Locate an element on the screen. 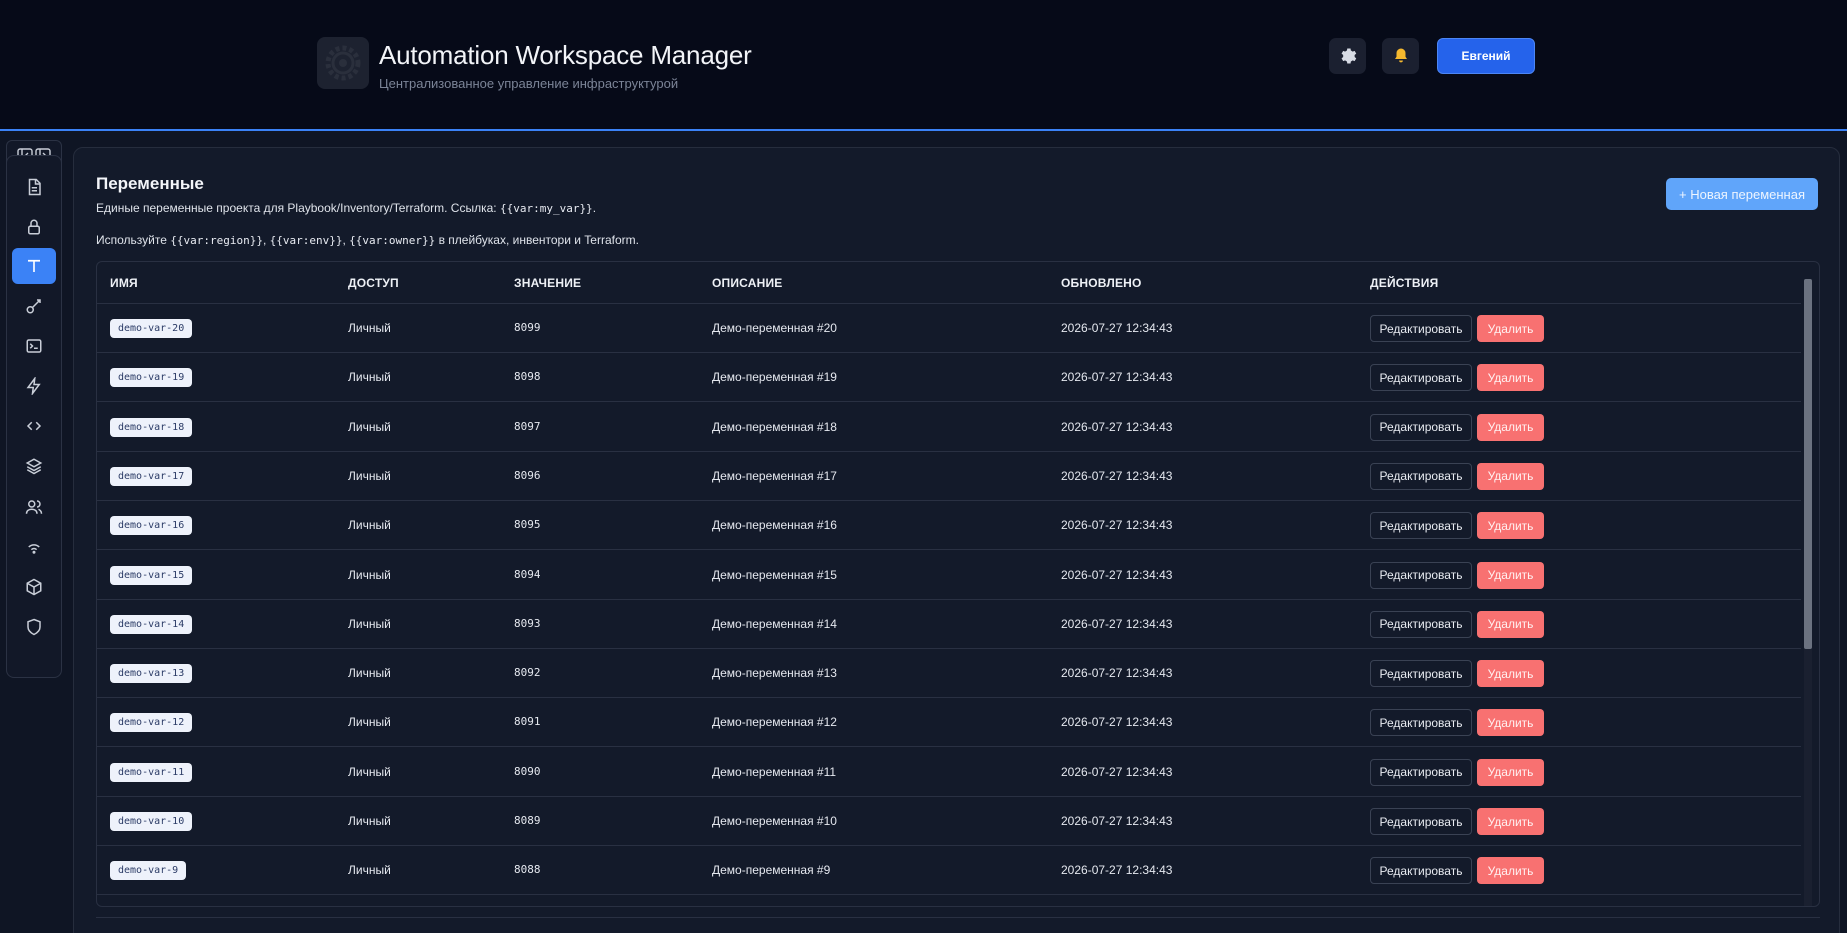 Image resolution: width=1847 pixels, height=933 pixels. variable-name-chip: demo-var-13 is located at coordinates (151, 674).